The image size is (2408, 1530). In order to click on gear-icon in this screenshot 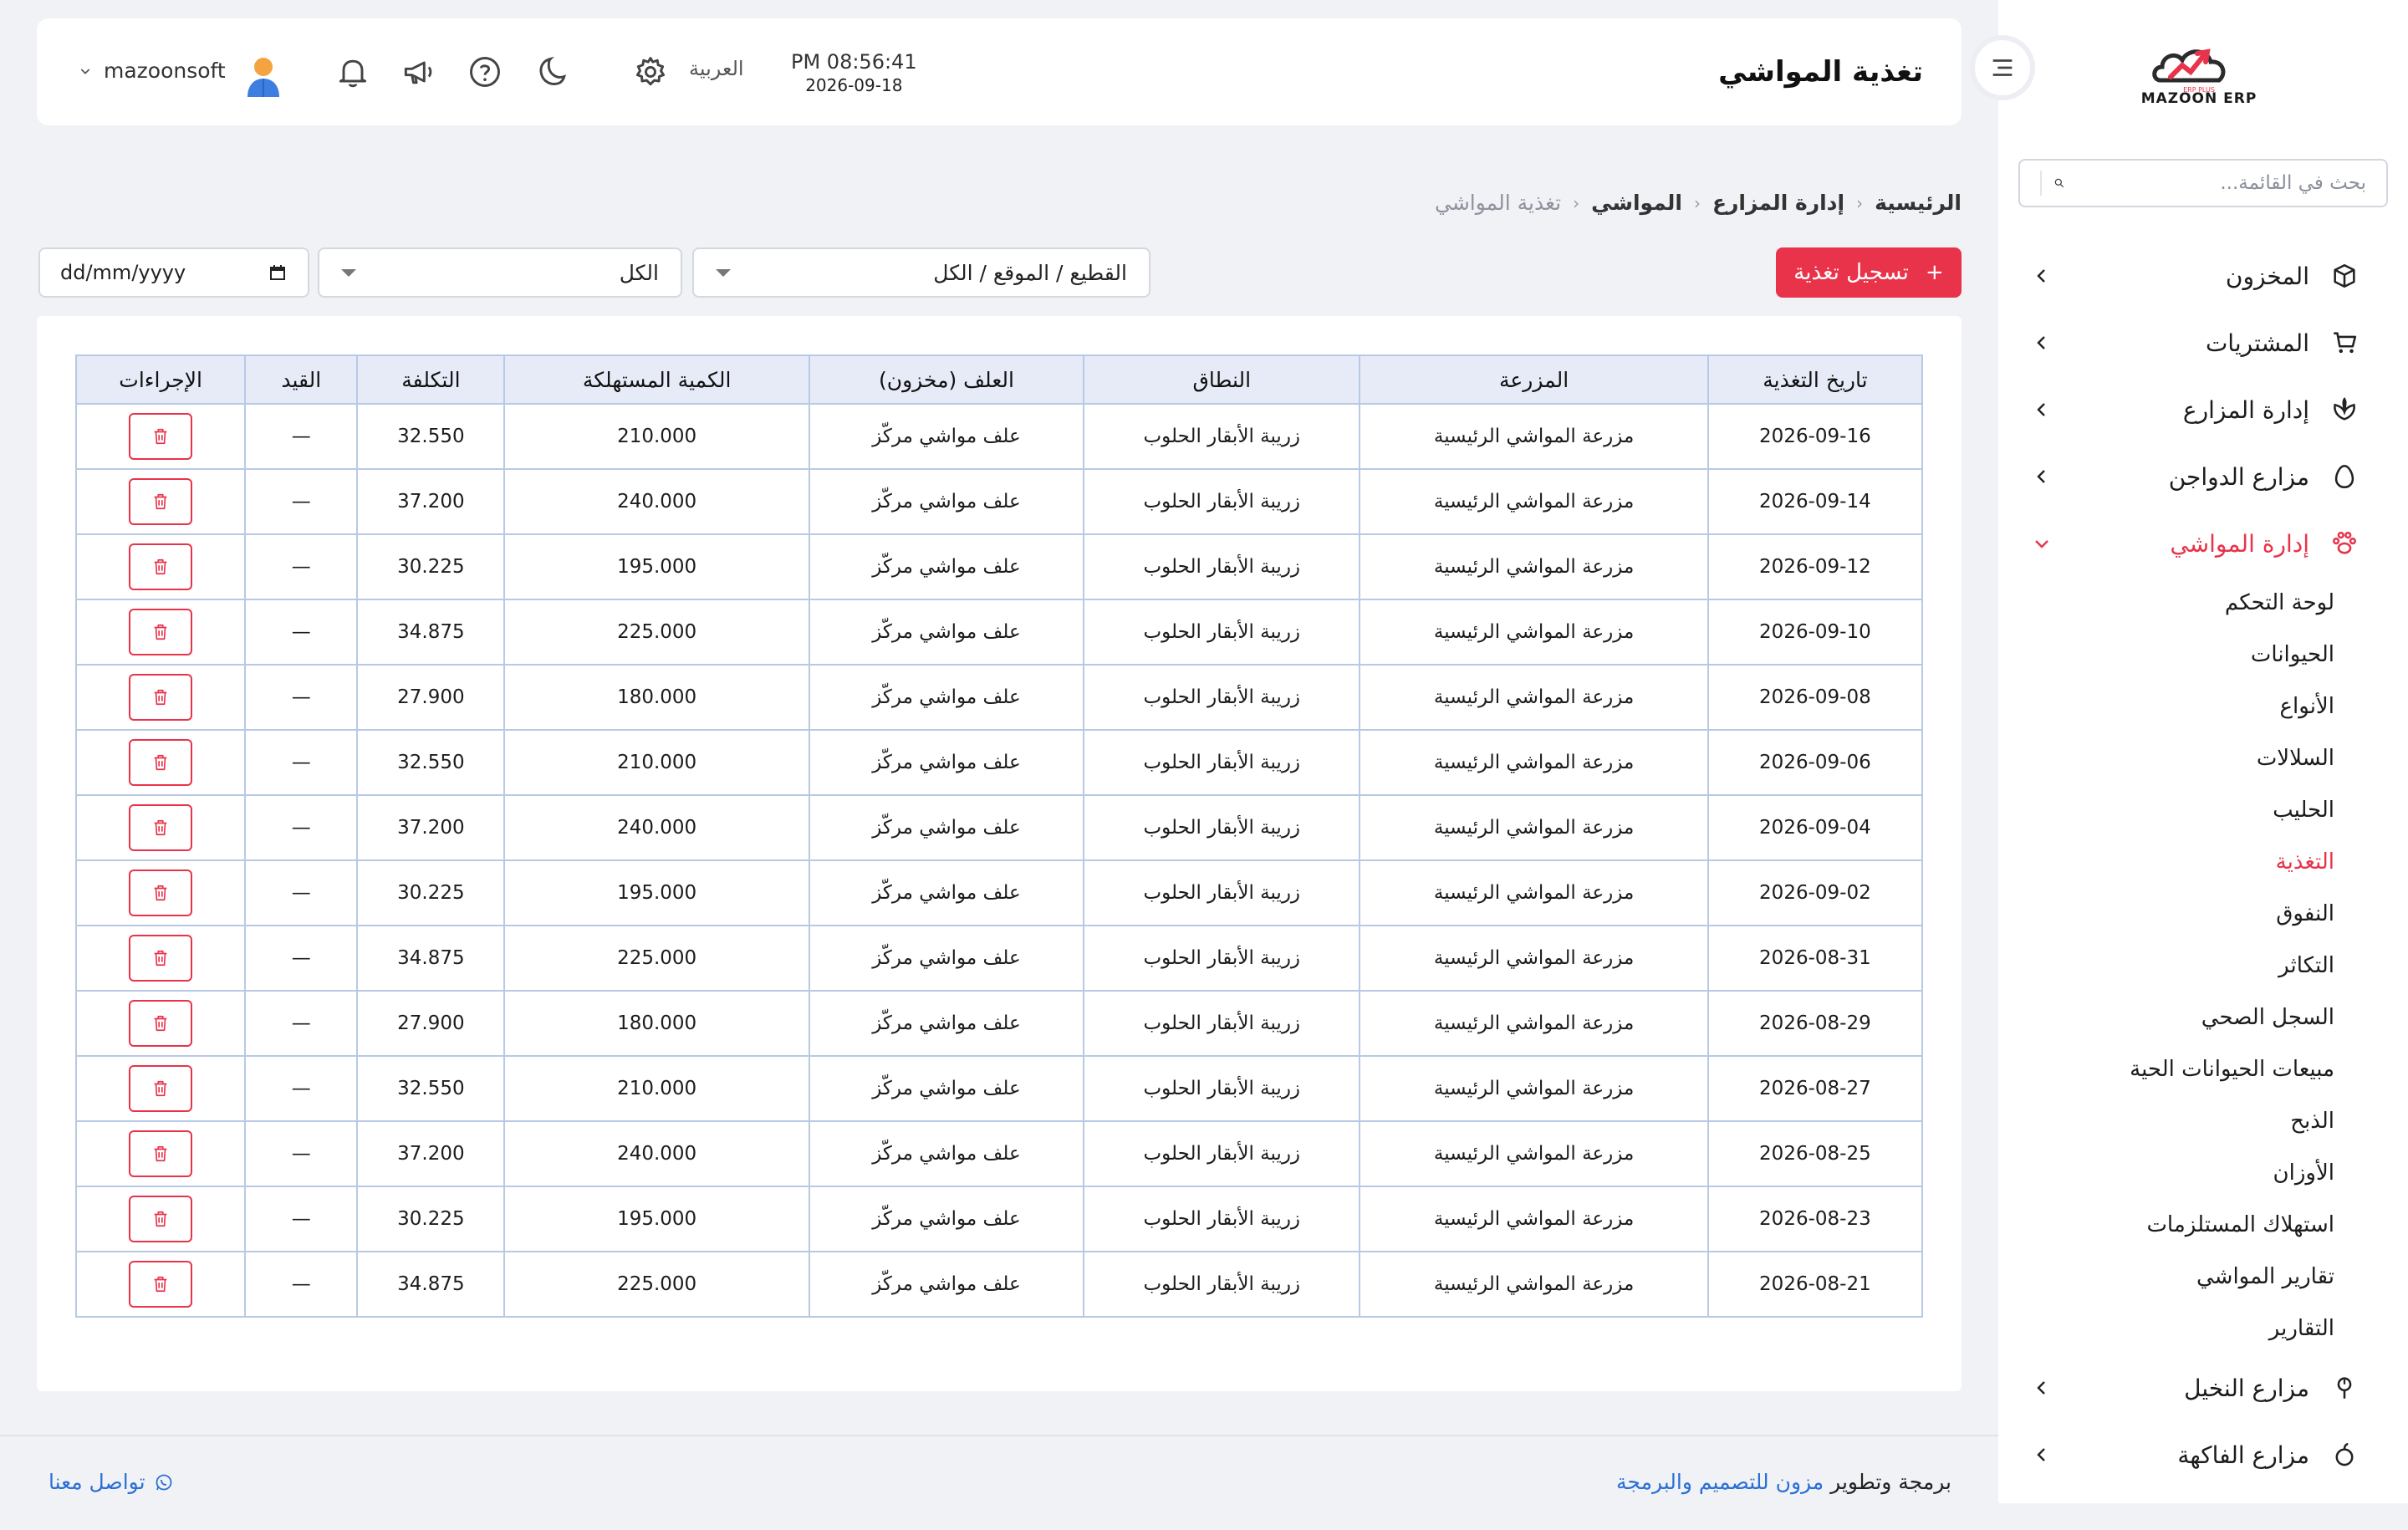, I will do `click(650, 72)`.